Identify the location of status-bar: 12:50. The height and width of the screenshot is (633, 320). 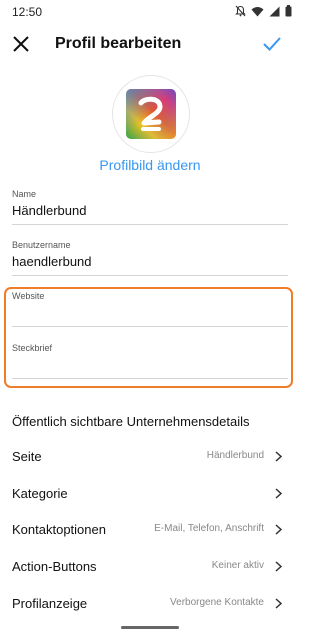
(150, 12).